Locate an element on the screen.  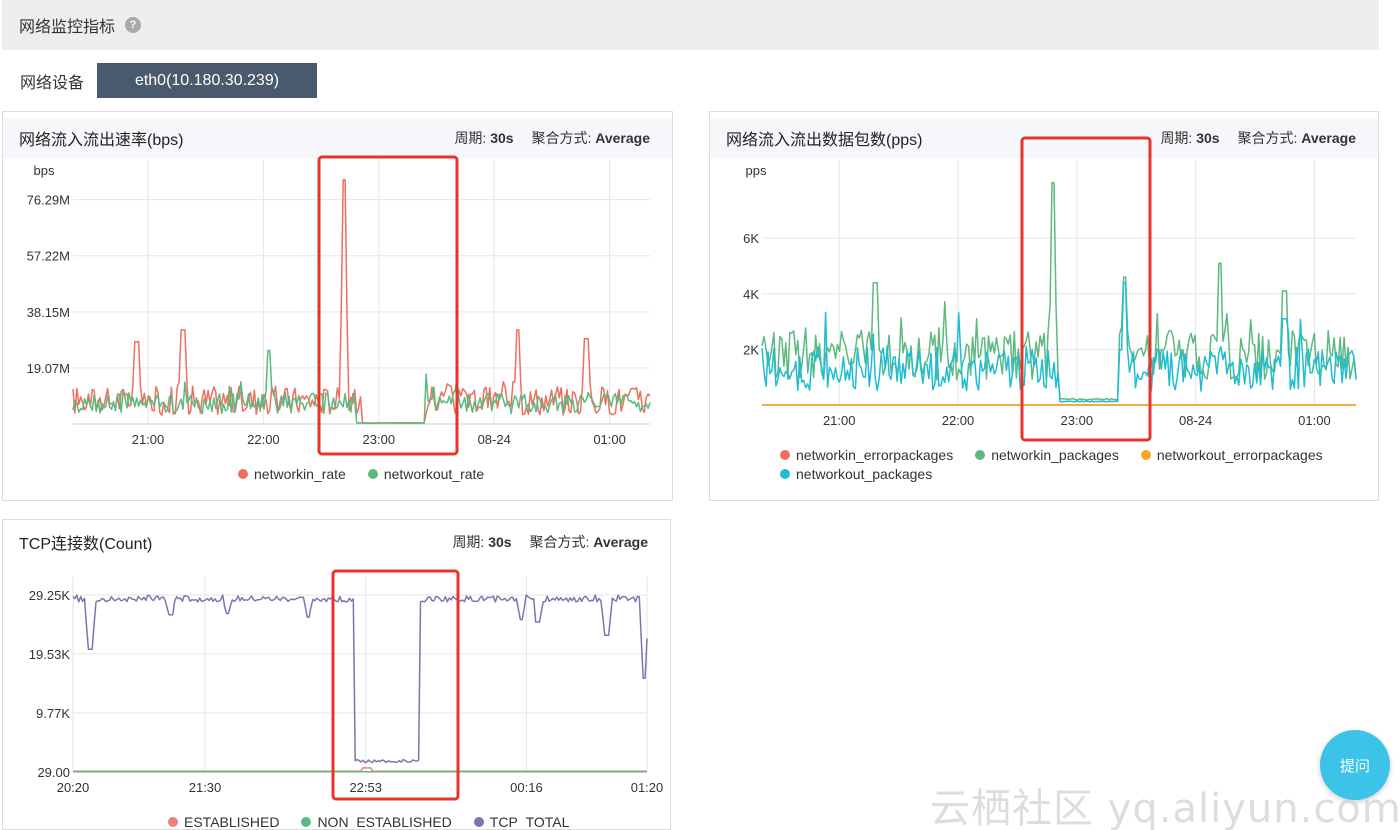
x-tick-label: 20:20 is located at coordinates (73, 787).